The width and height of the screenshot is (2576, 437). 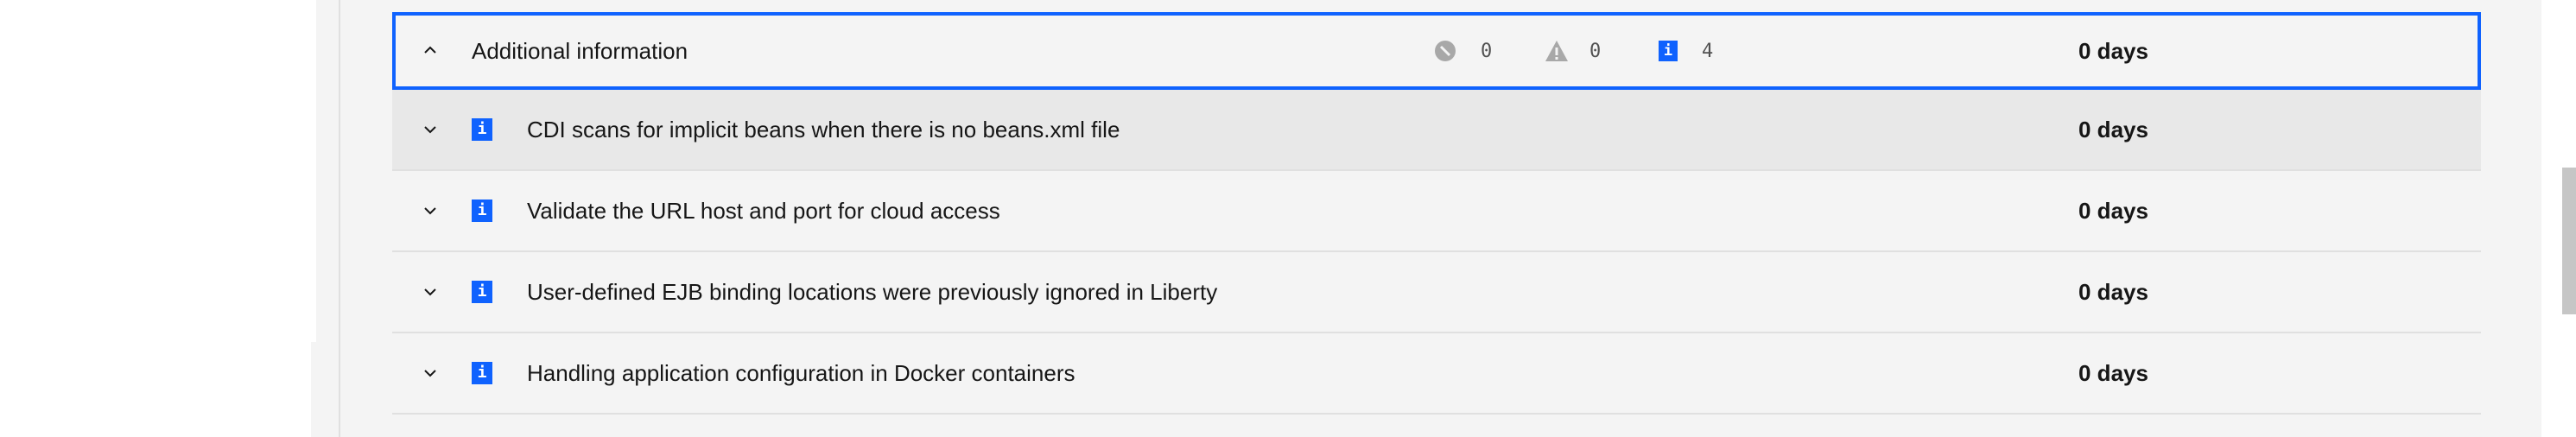 What do you see at coordinates (580, 51) in the screenshot?
I see `group-title: Additional information` at bounding box center [580, 51].